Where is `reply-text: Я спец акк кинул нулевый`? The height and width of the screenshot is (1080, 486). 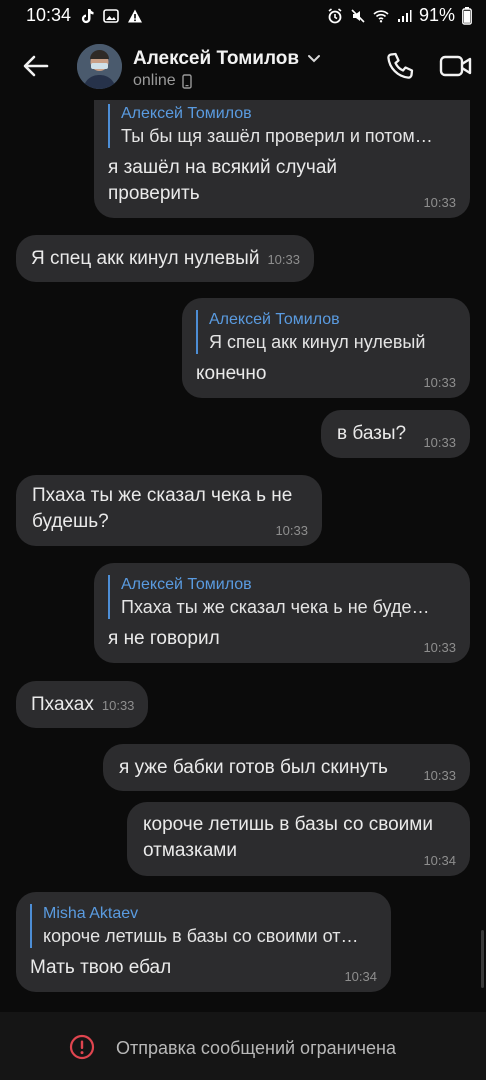 reply-text: Я спец акк кинул нулевый is located at coordinates (317, 342).